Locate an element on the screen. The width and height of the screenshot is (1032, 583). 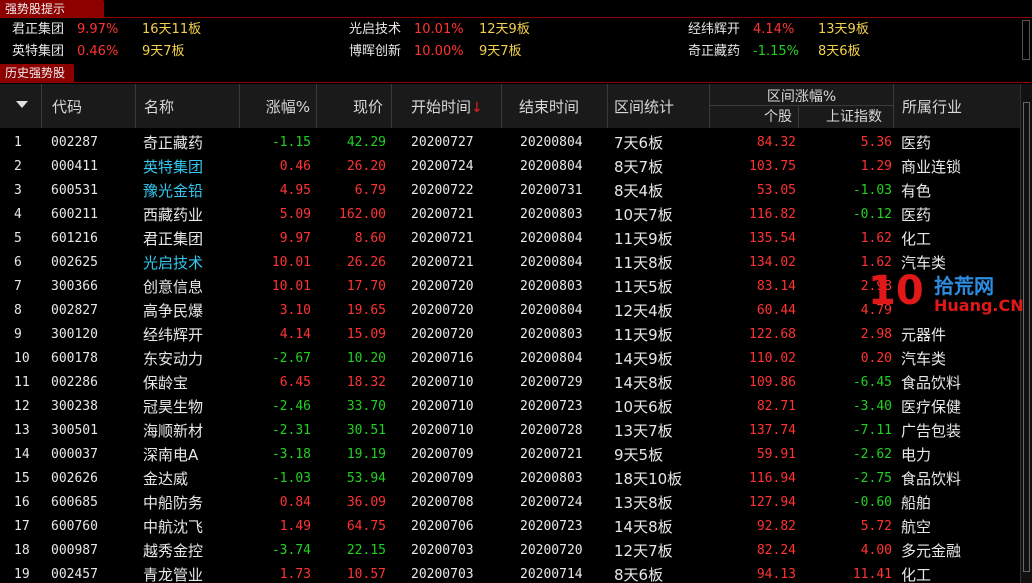
summary-column: 经纬辉开 4.14% 13天9板 奇正藏药 -1.15% 8天6板 is located at coordinates (848, 41).